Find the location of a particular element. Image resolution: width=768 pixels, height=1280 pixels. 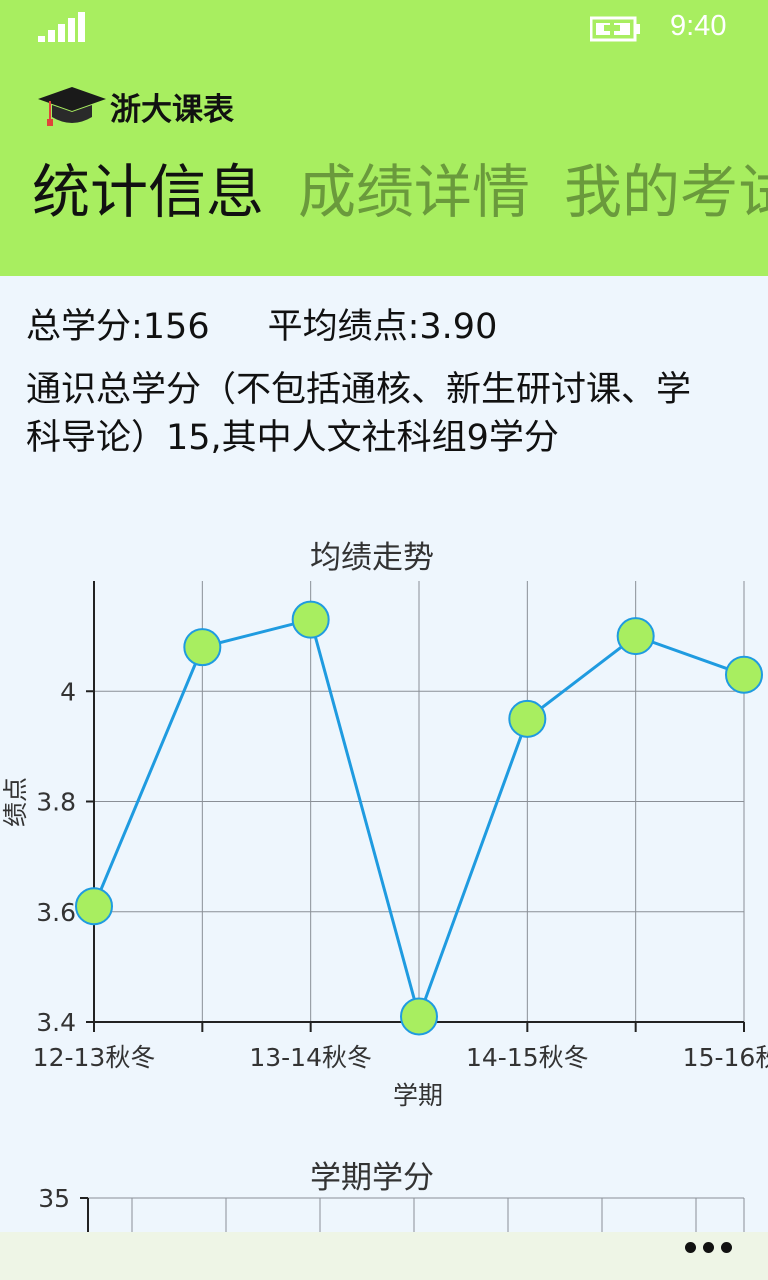

graduation-cap-icon is located at coordinates (72, 106).